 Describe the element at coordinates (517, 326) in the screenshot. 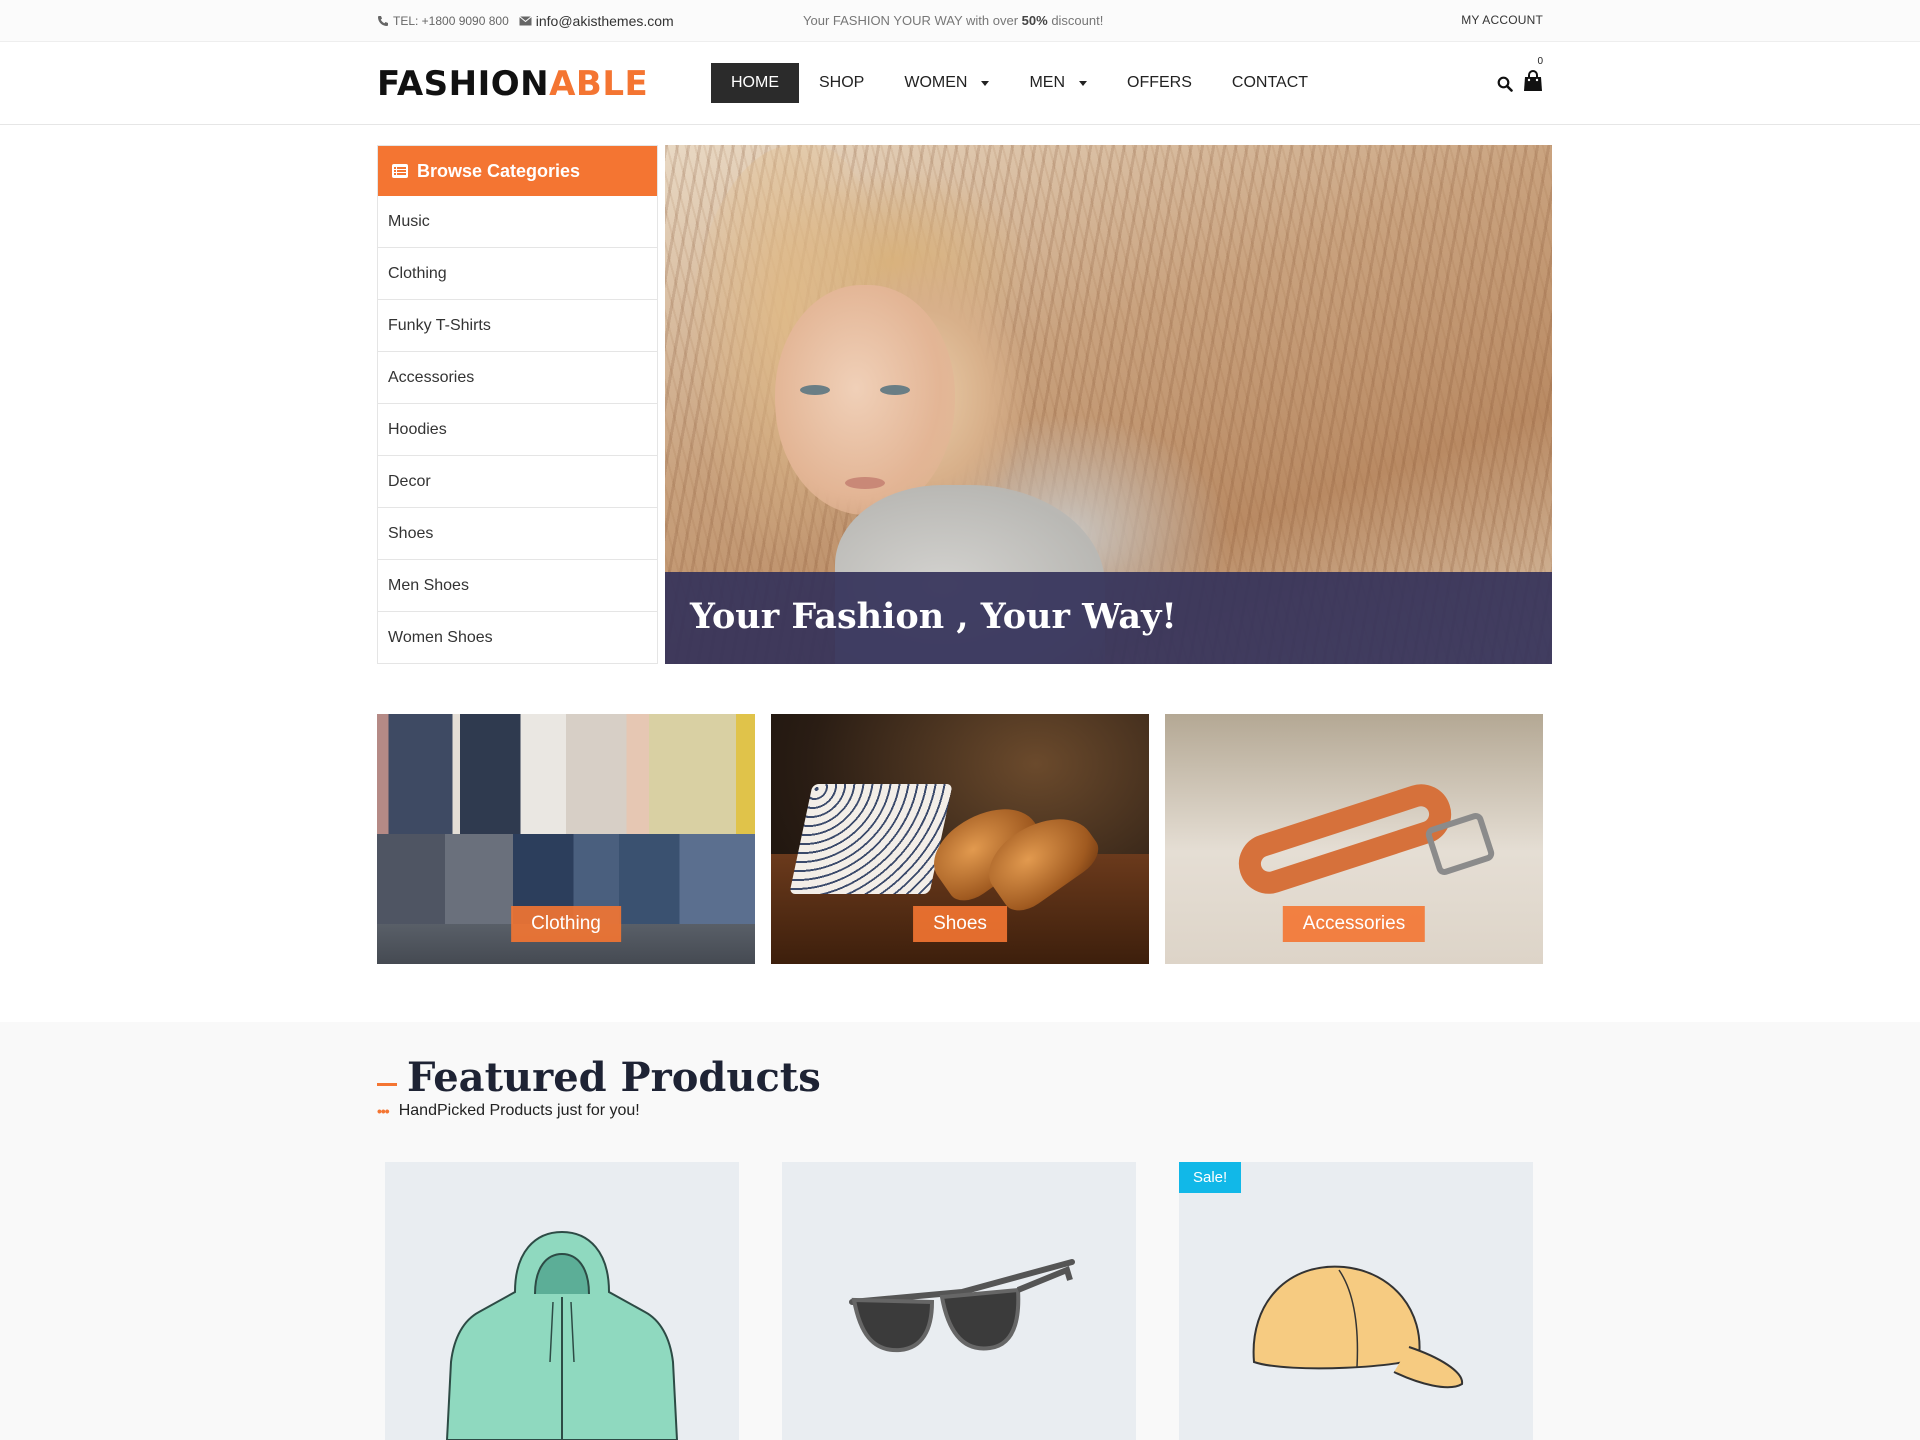

I see `category-item-funky-t-shirts: Funky T-Shirts` at that location.